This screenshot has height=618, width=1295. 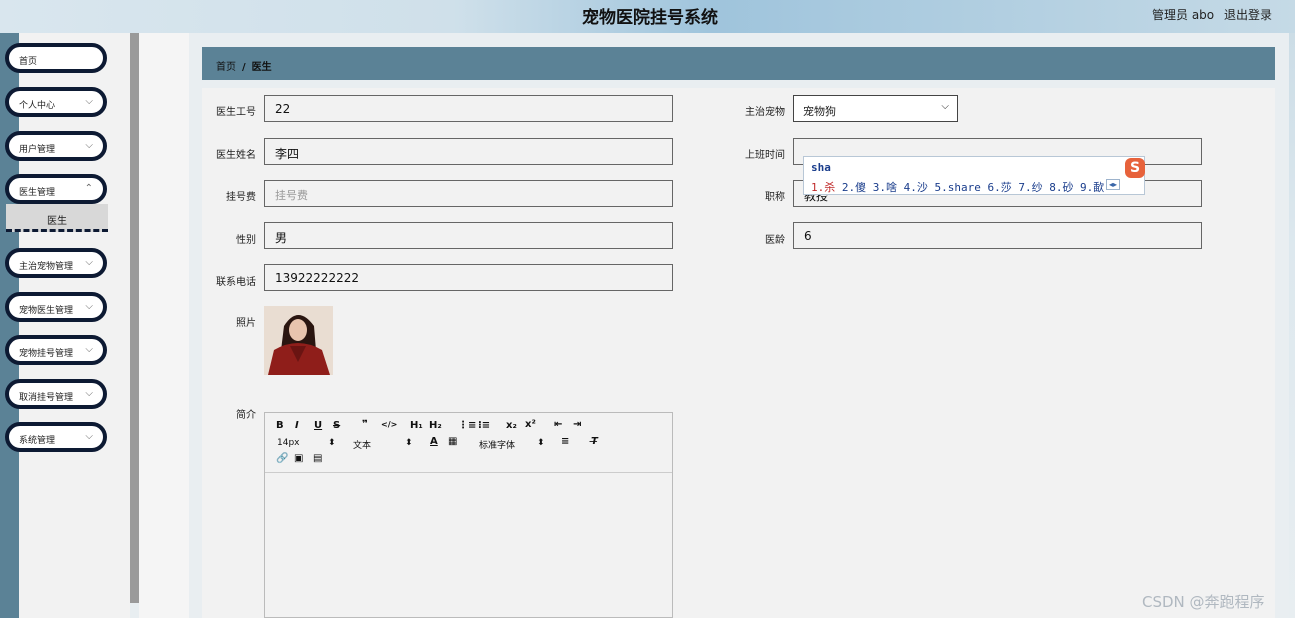 I want to click on header-1-icon: H₁, so click(x=416, y=425).